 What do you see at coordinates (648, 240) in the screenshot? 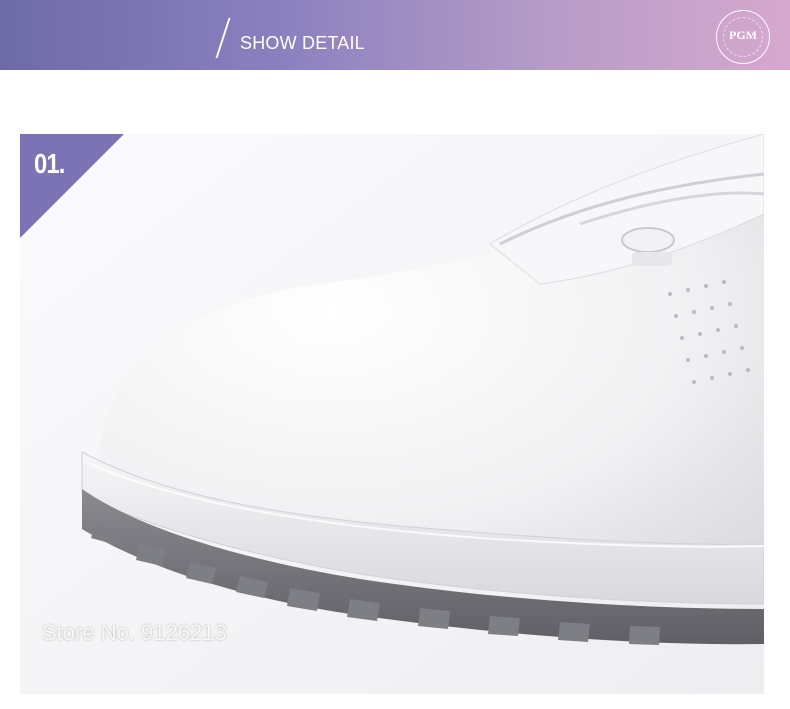
I see `lace-guide` at bounding box center [648, 240].